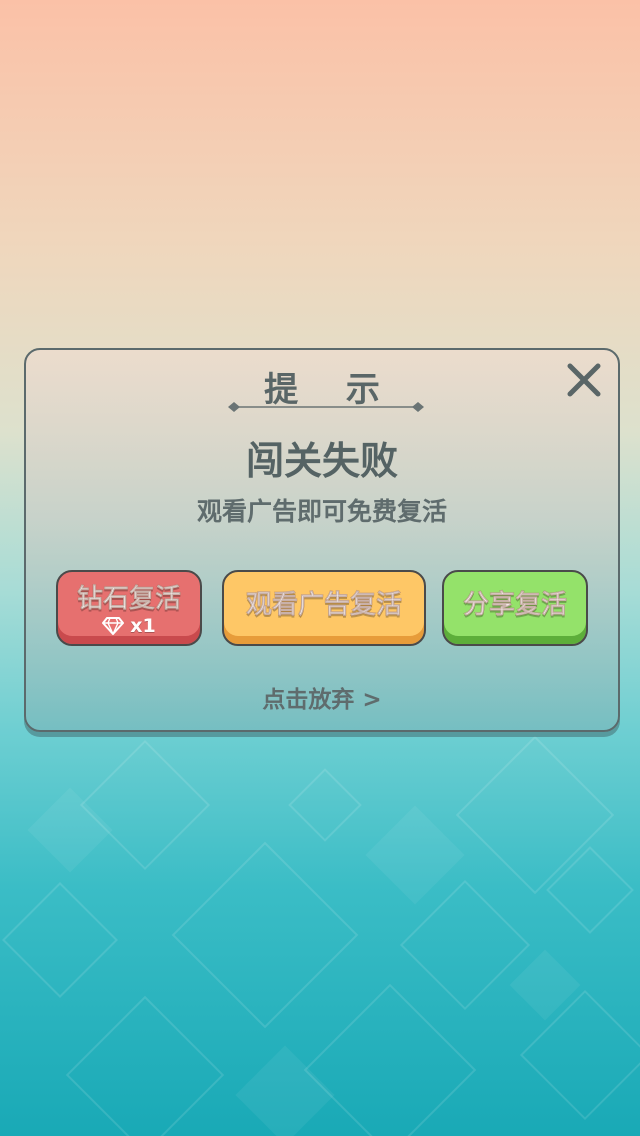 This screenshot has width=640, height=1136. I want to click on level-failed-heading: 闯关失败, so click(321, 461).